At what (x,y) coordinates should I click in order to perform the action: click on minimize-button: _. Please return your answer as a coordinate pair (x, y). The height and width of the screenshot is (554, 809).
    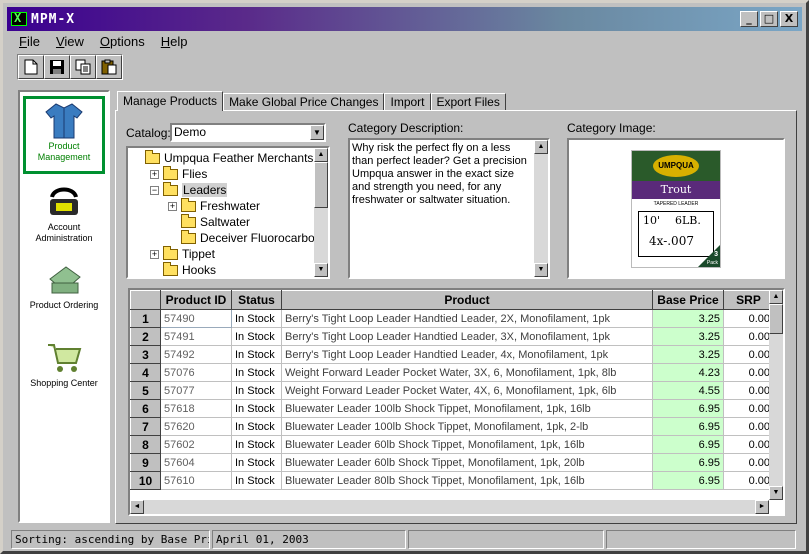
    Looking at the image, I should click on (749, 19).